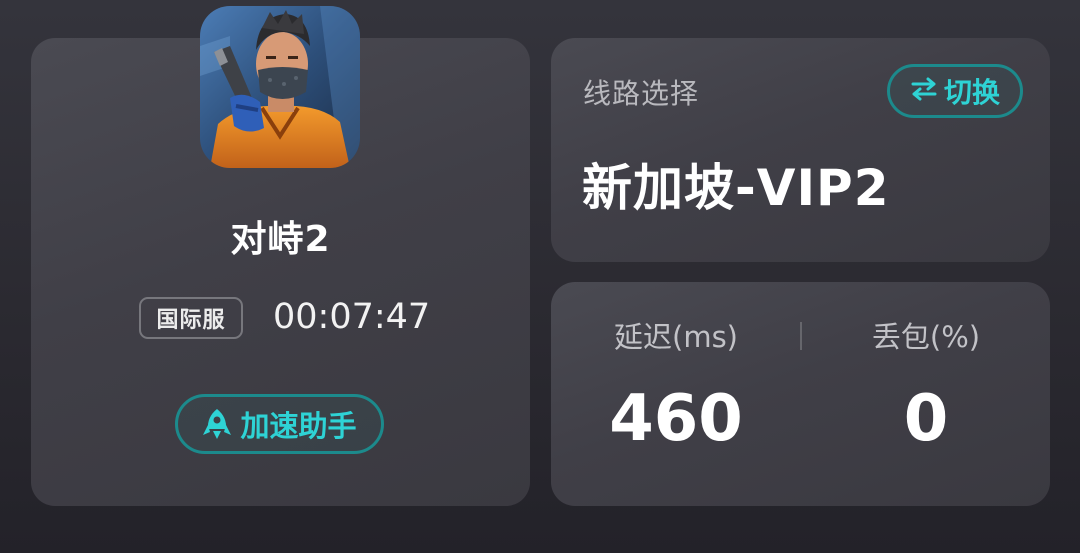  Describe the element at coordinates (217, 424) in the screenshot. I see `rocket-icon` at that location.